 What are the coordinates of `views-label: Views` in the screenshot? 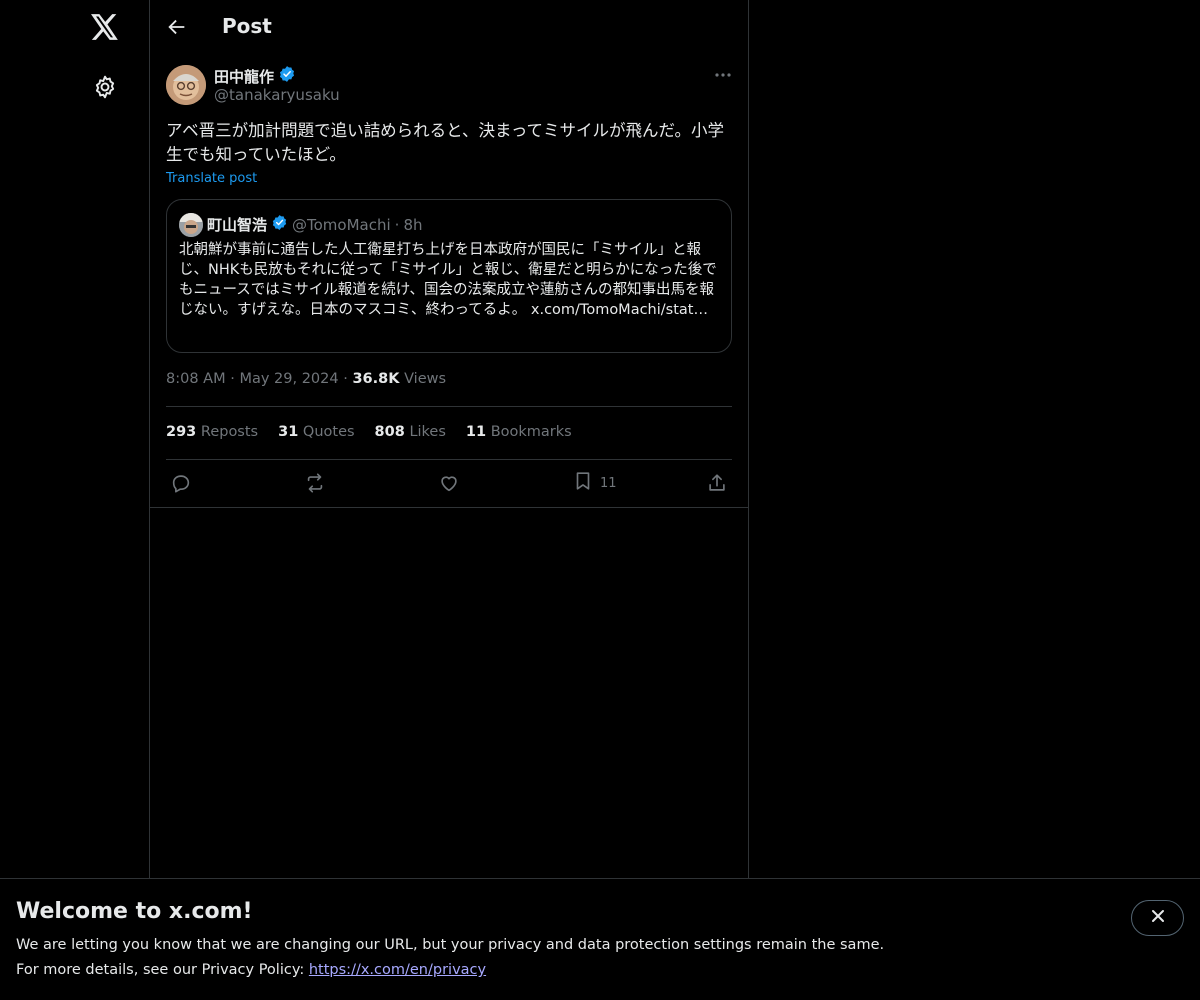 It's located at (425, 379).